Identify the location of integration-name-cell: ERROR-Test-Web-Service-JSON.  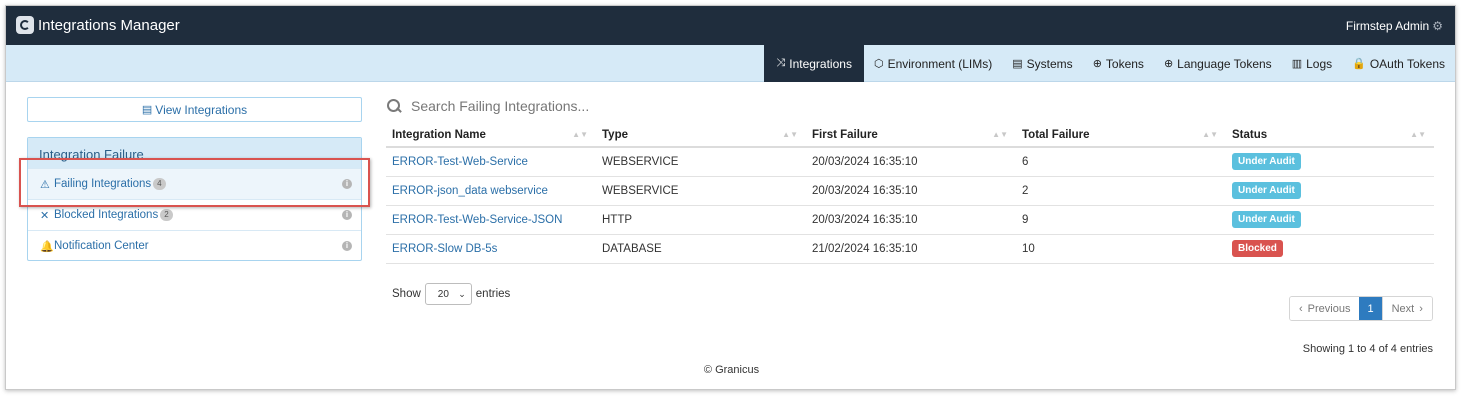
(491, 220).